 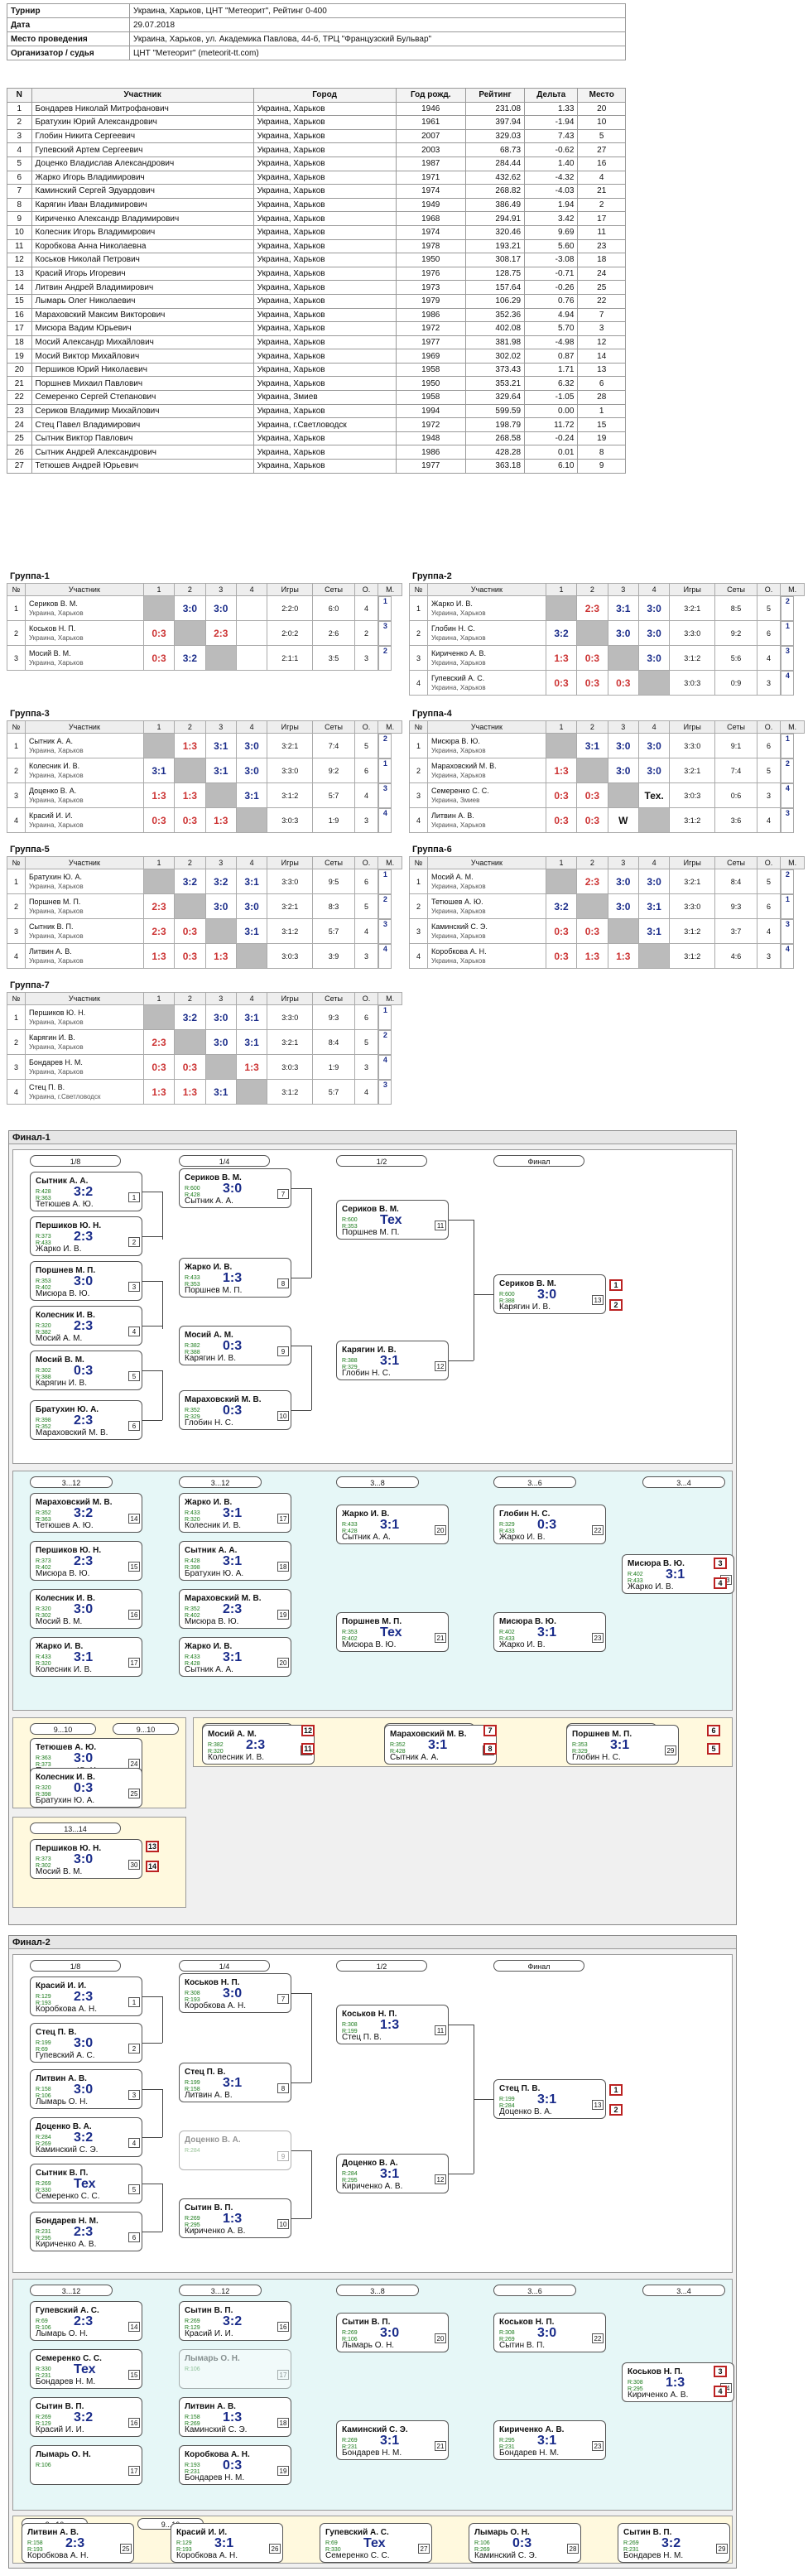 I want to click on participant-name: Тетюшев А. Ю. Украина, Харьков, so click(x=486, y=906).